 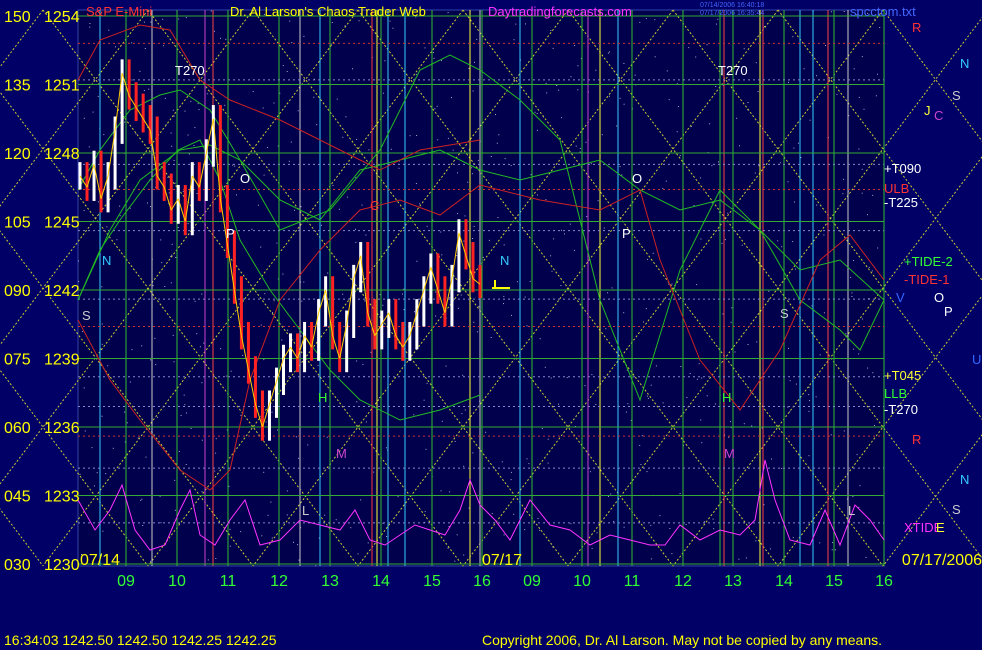 I want to click on chart-annotation: H, so click(x=726, y=397).